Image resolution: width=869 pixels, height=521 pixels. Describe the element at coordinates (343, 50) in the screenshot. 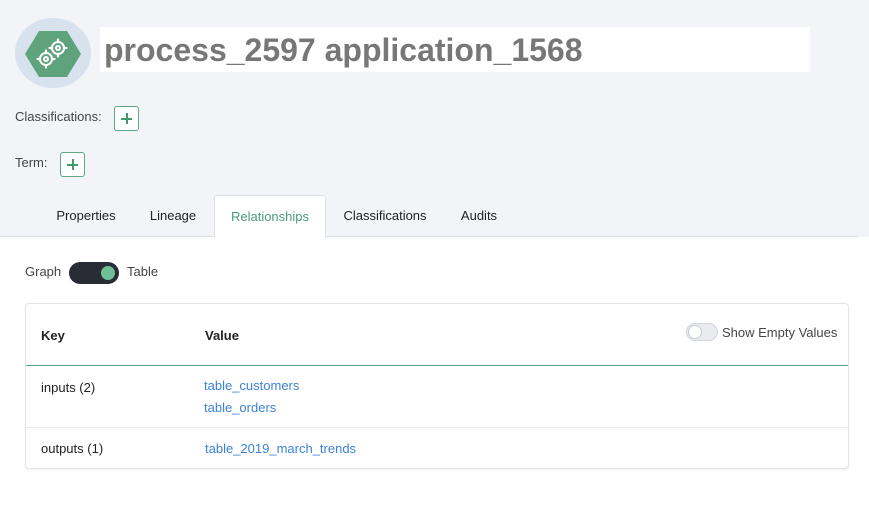

I see `entity-title: process_2597 application_1568` at that location.